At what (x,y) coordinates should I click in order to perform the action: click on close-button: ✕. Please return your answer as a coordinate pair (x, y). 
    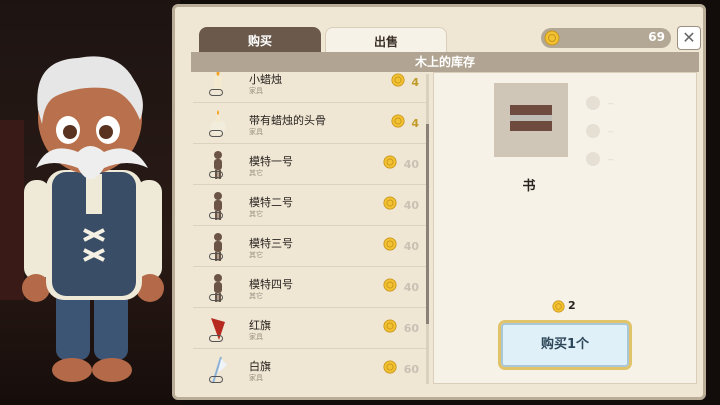
    Looking at the image, I should click on (689, 38).